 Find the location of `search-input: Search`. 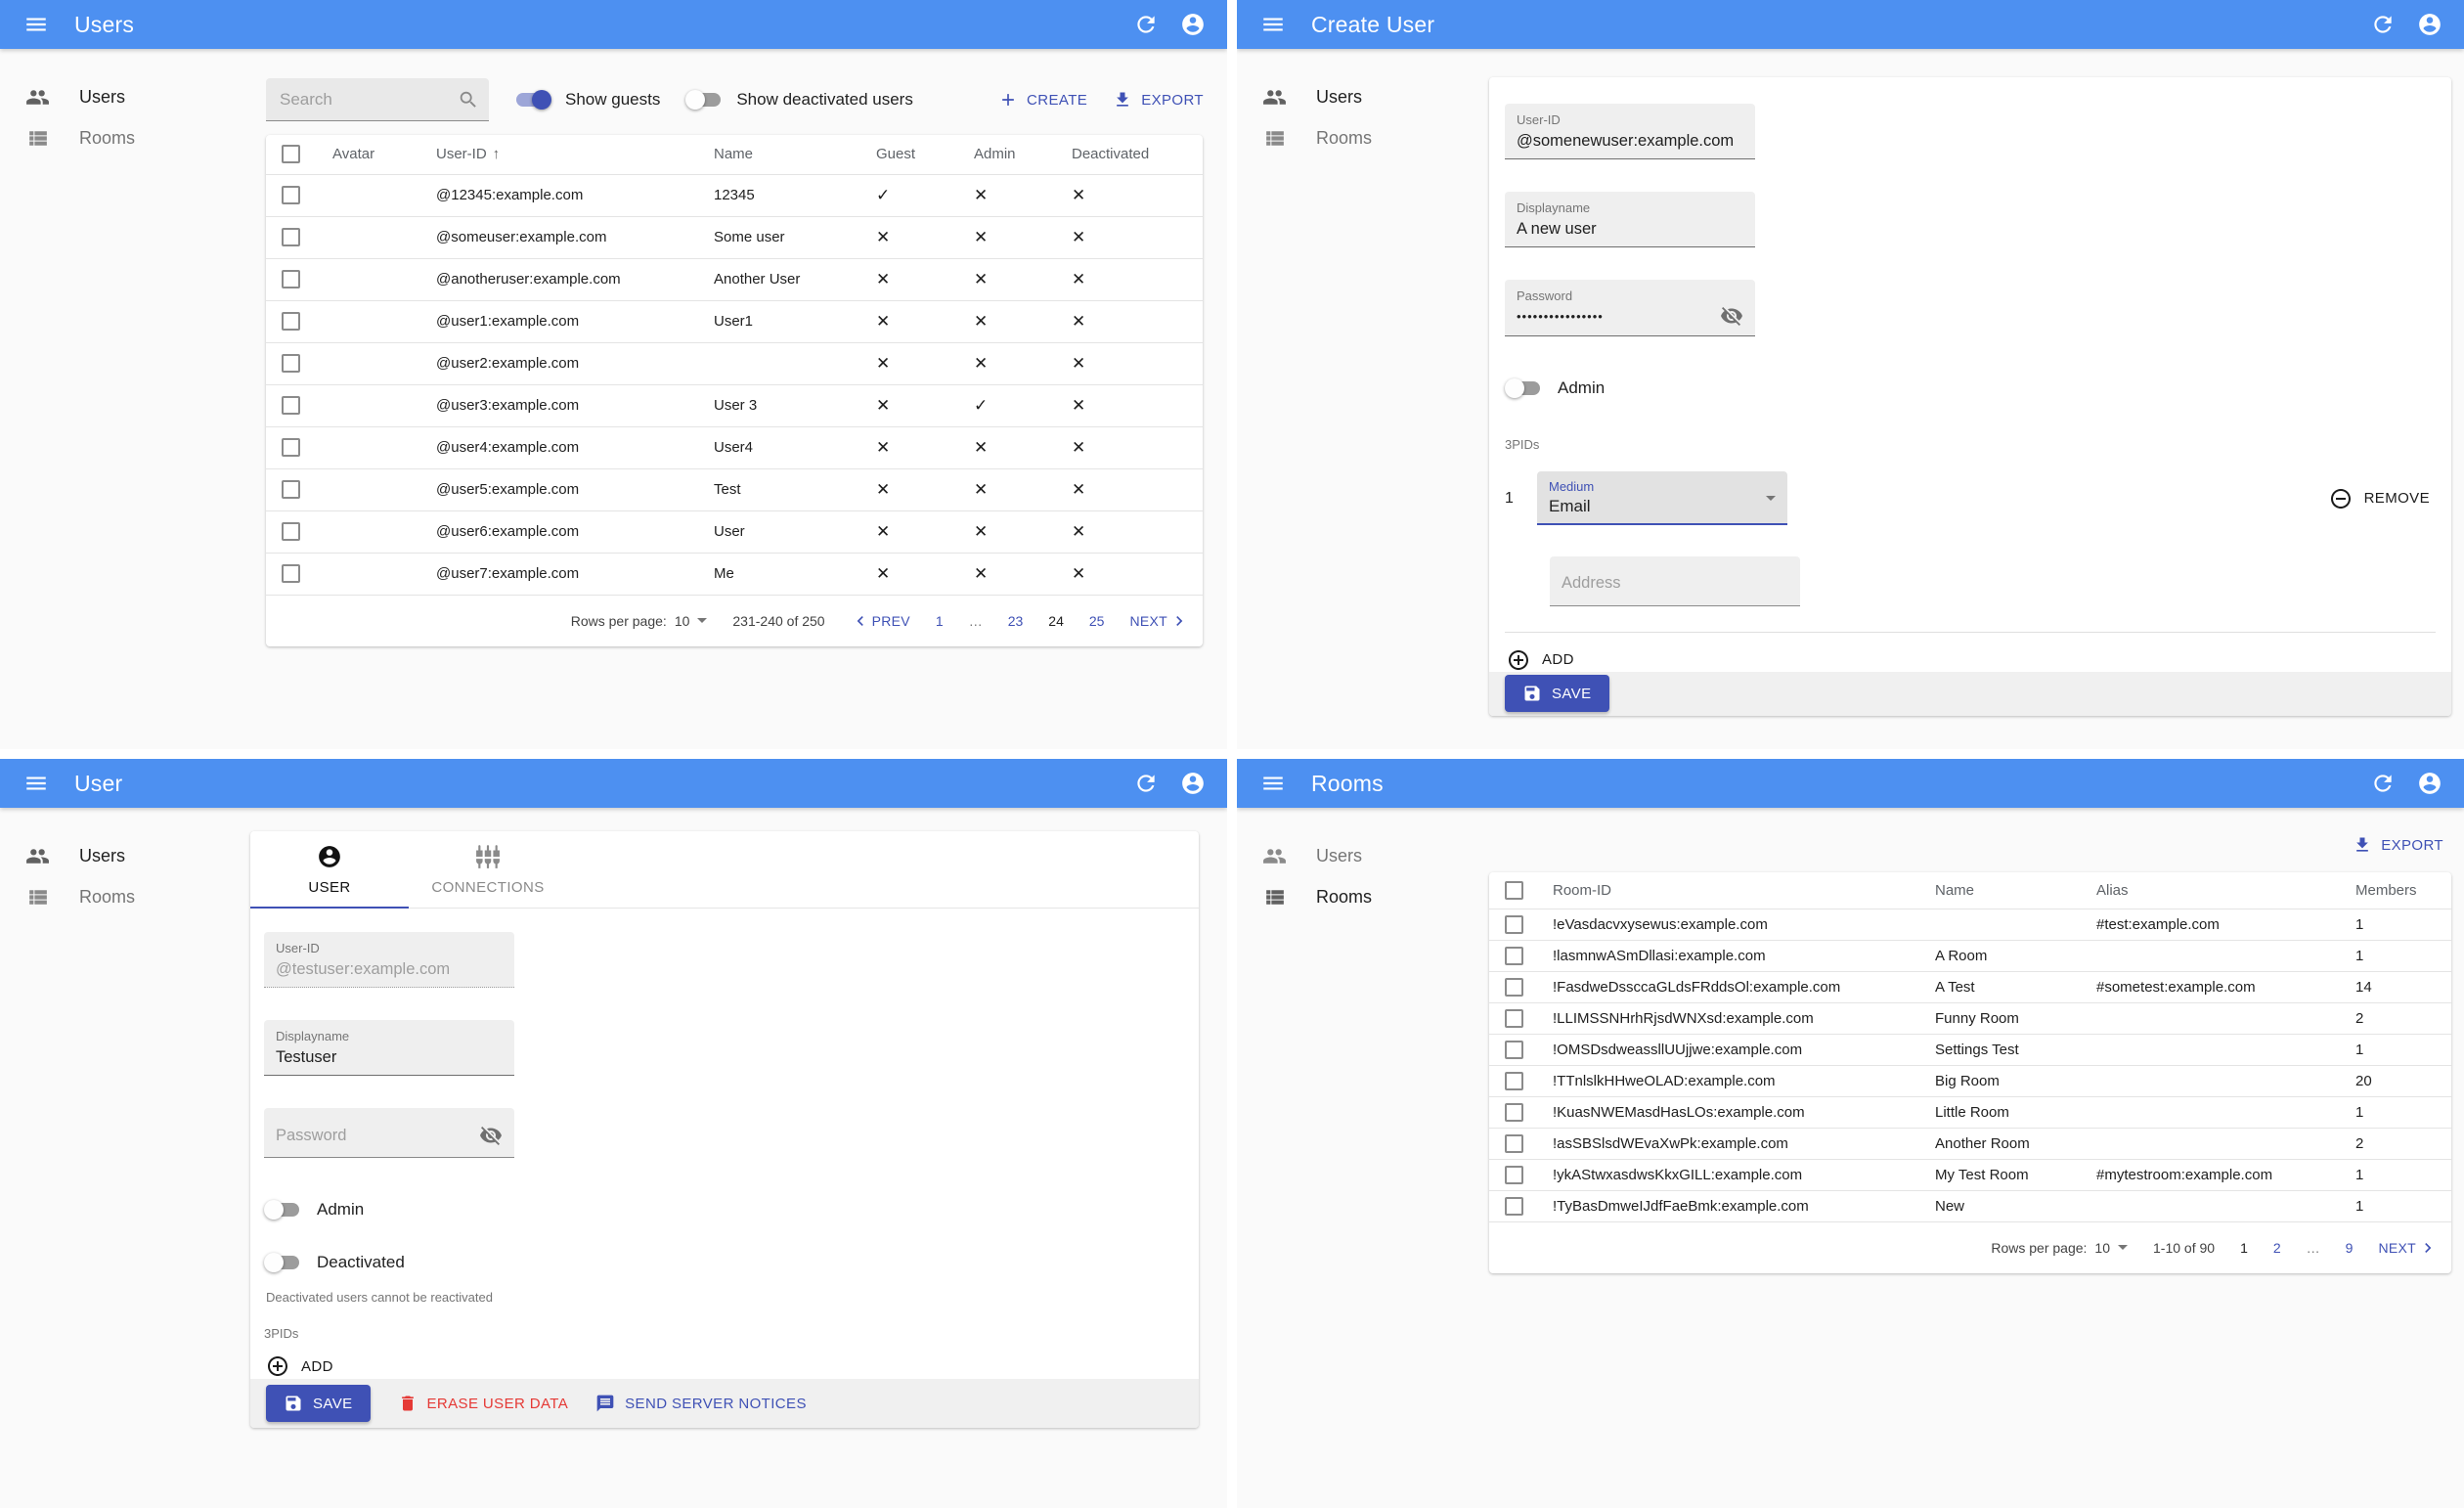

search-input: Search is located at coordinates (377, 99).